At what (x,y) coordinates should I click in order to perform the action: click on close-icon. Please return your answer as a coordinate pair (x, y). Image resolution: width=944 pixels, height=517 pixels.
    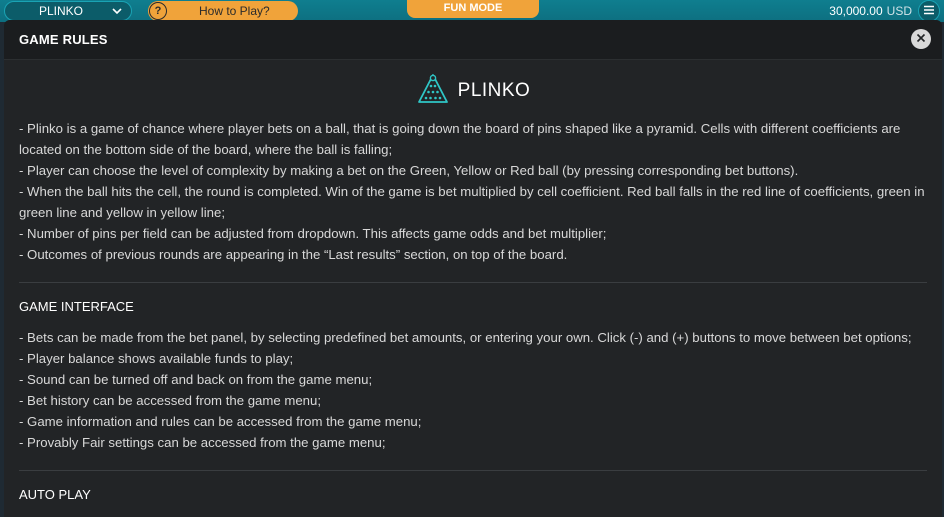
    Looking at the image, I should click on (921, 39).